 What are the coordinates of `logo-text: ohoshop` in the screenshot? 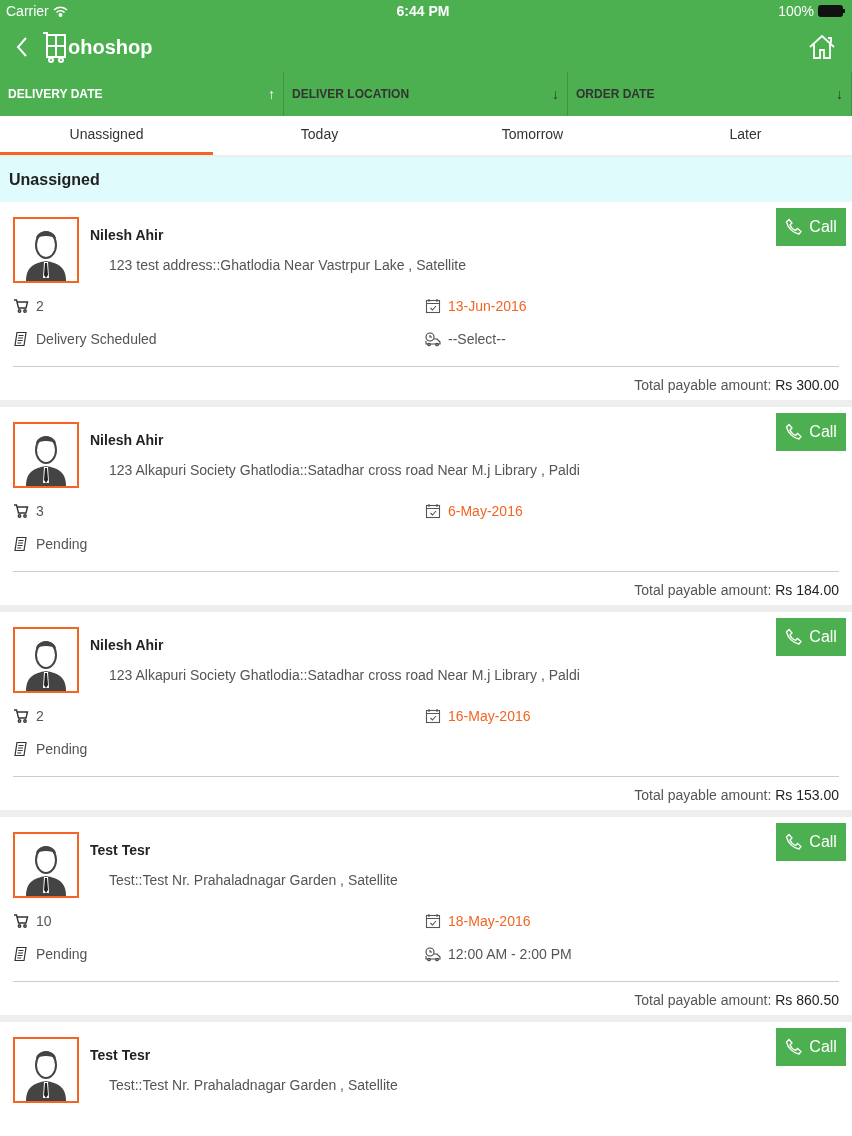 It's located at (110, 47).